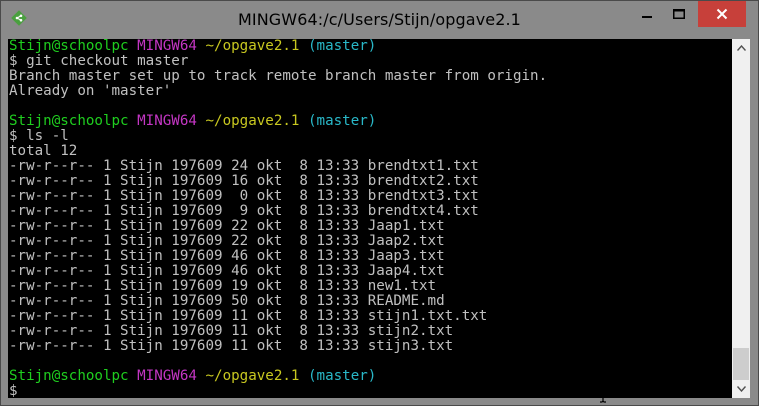 The width and height of the screenshot is (759, 406). Describe the element at coordinates (647, 17) in the screenshot. I see `minimize-icon` at that location.